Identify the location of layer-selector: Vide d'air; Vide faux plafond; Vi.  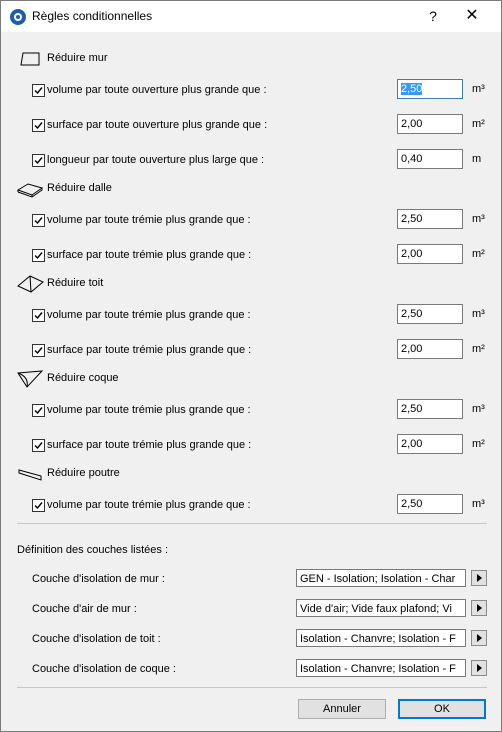
(381, 608).